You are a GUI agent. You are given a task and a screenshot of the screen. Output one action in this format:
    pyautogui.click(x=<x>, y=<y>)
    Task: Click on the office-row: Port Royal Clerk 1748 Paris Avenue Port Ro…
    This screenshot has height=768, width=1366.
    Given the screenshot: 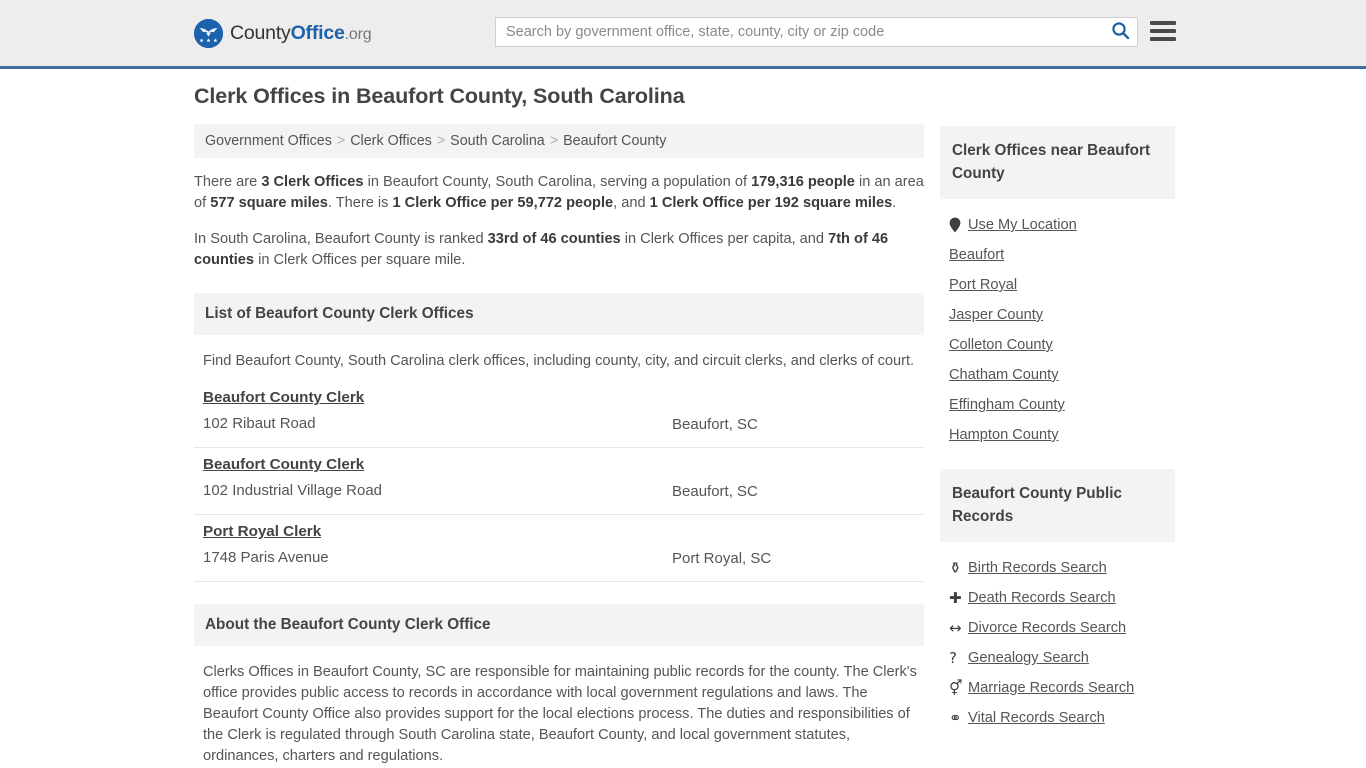 What is the action you would take?
    pyautogui.click(x=559, y=548)
    